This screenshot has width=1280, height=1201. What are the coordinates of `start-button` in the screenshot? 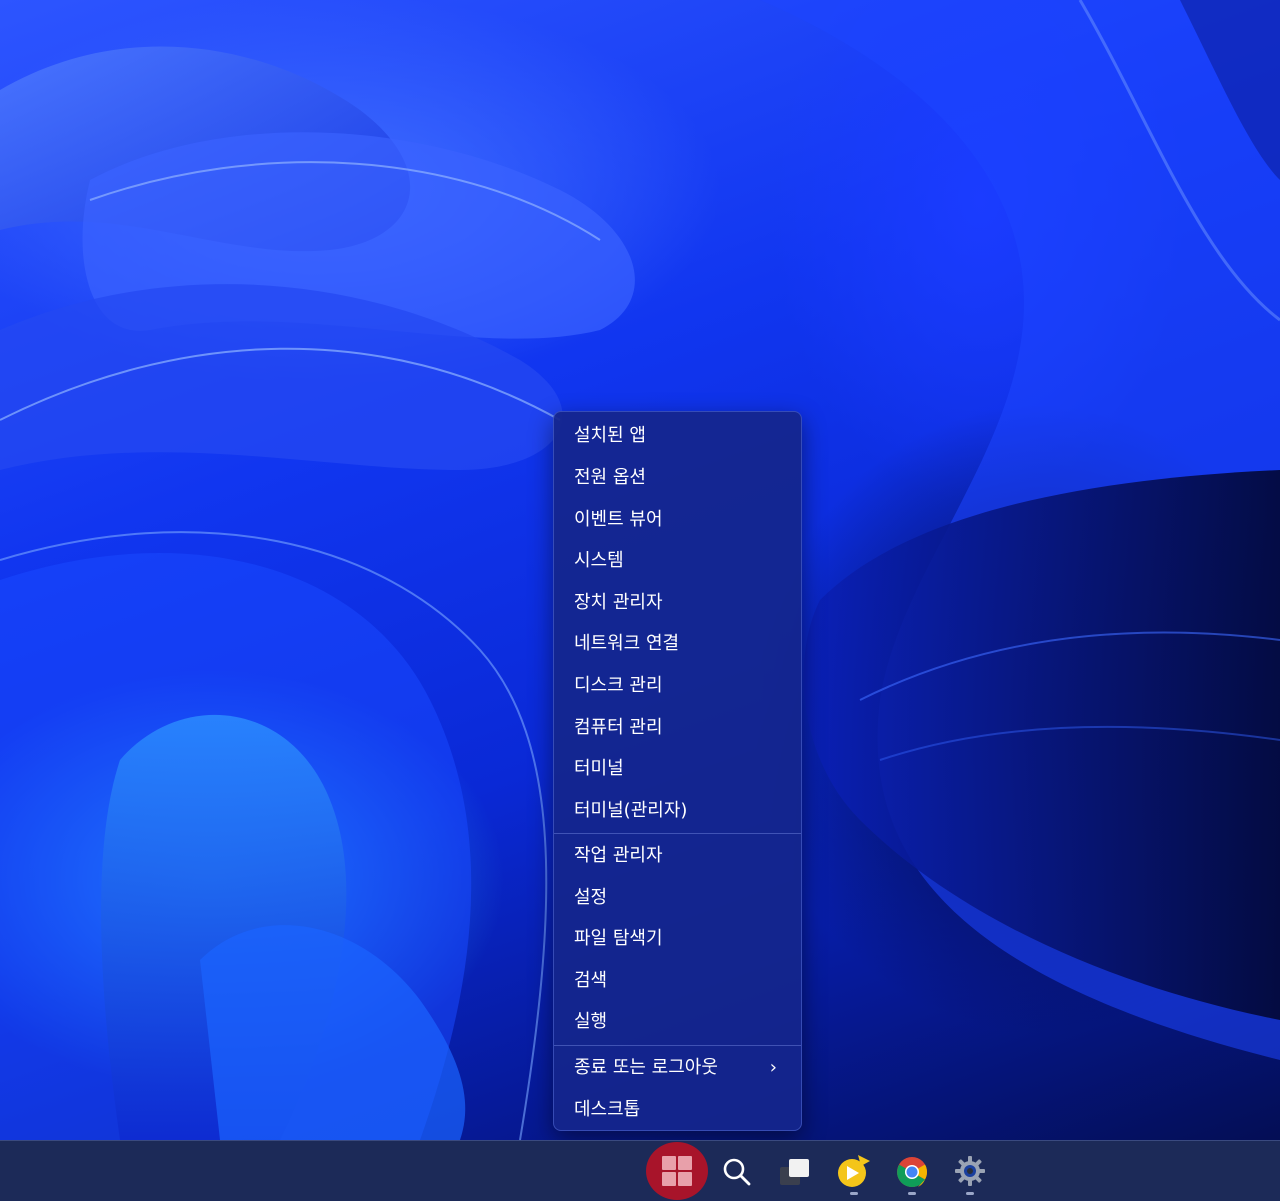 It's located at (677, 1171).